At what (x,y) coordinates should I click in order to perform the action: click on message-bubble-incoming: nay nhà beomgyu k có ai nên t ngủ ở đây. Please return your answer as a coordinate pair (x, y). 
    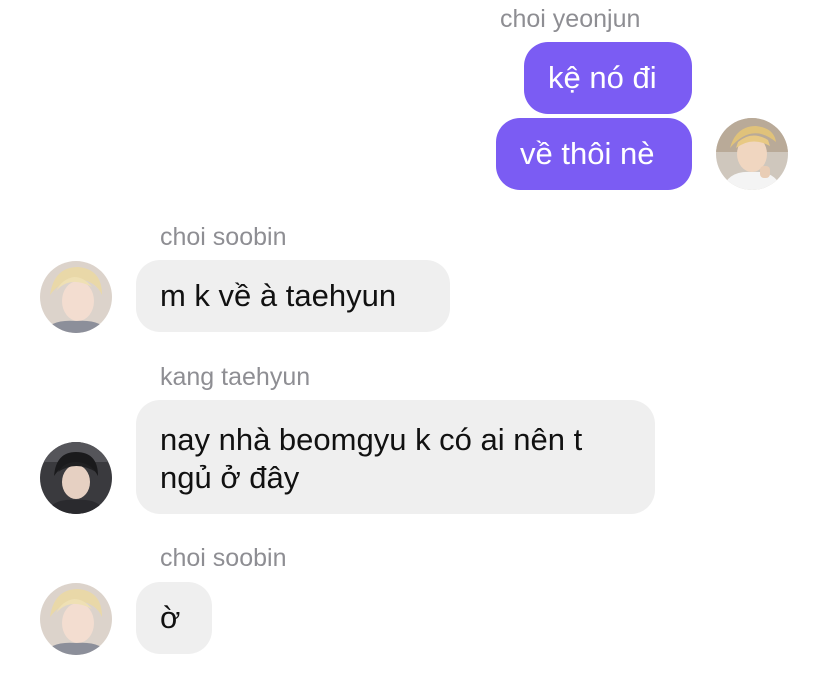
    Looking at the image, I should click on (395, 457).